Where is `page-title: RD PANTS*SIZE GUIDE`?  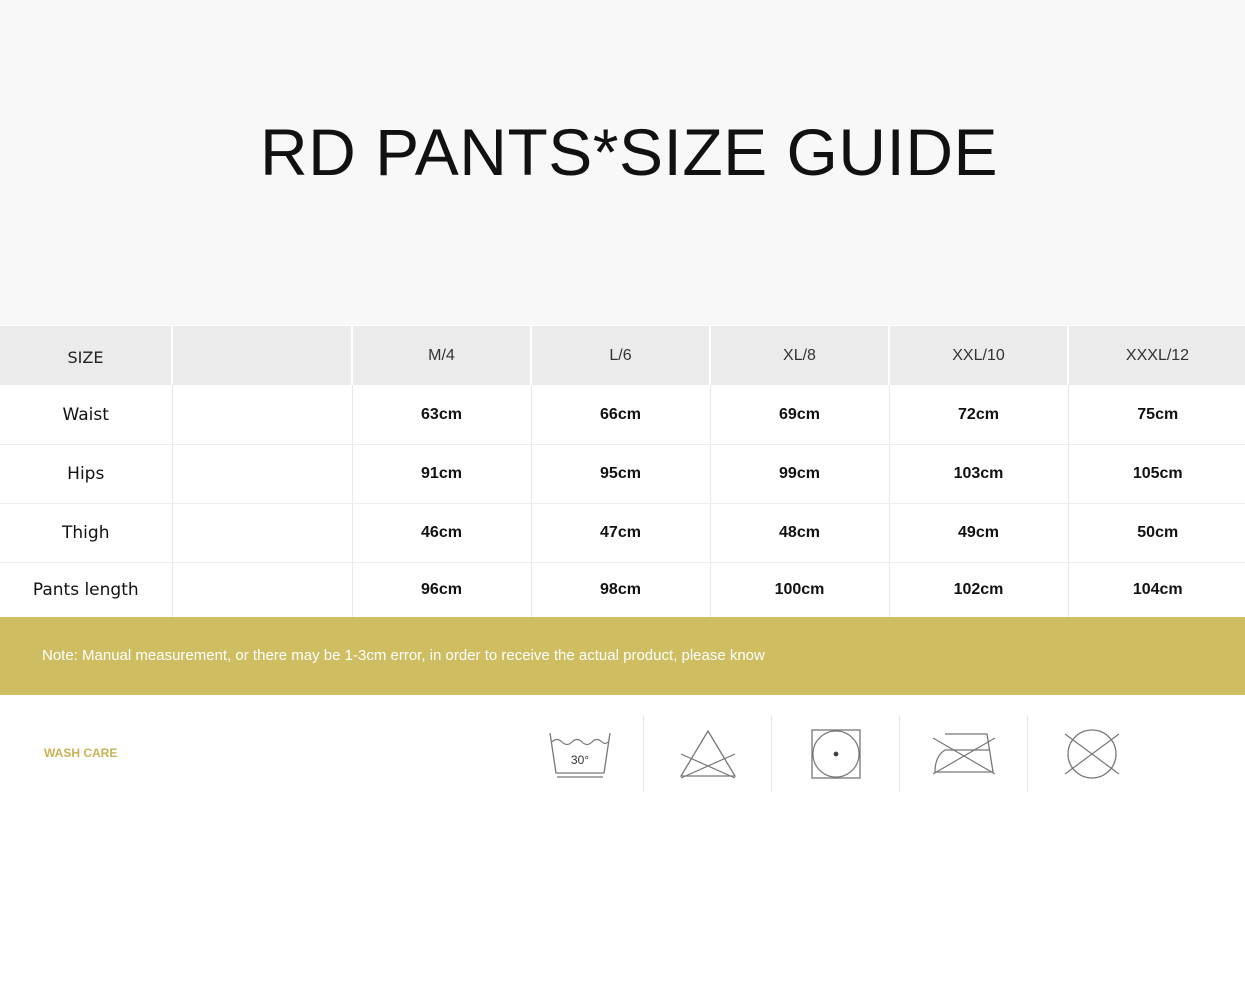
page-title: RD PANTS*SIZE GUIDE is located at coordinates (629, 152).